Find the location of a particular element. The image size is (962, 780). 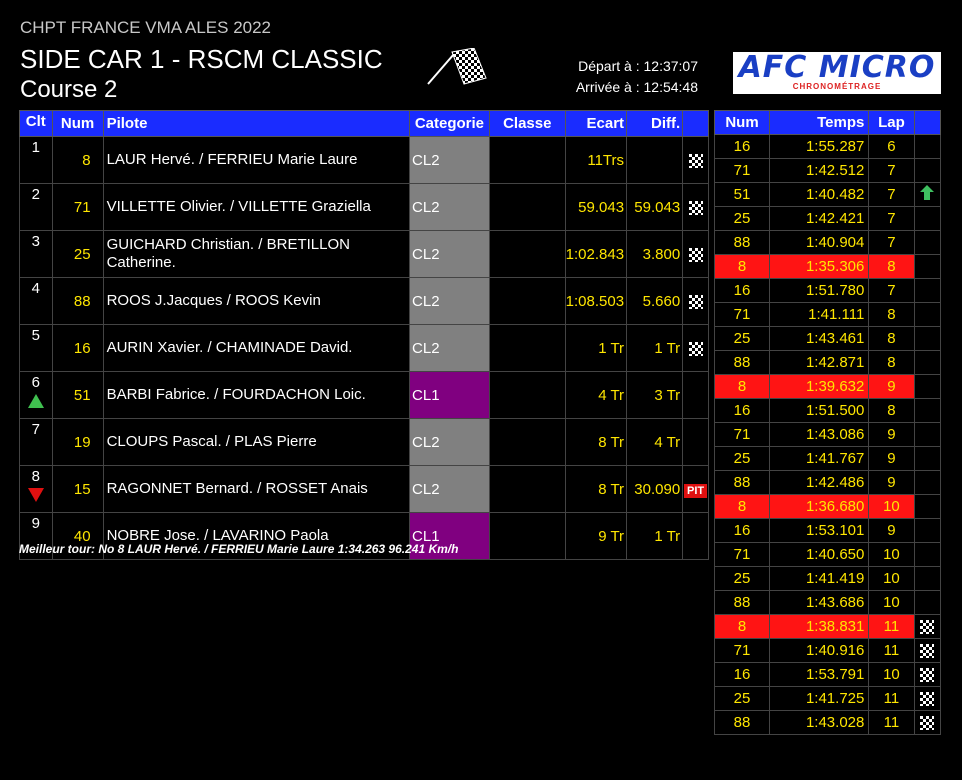

lap-time: 1:40.916 is located at coordinates (819, 650).